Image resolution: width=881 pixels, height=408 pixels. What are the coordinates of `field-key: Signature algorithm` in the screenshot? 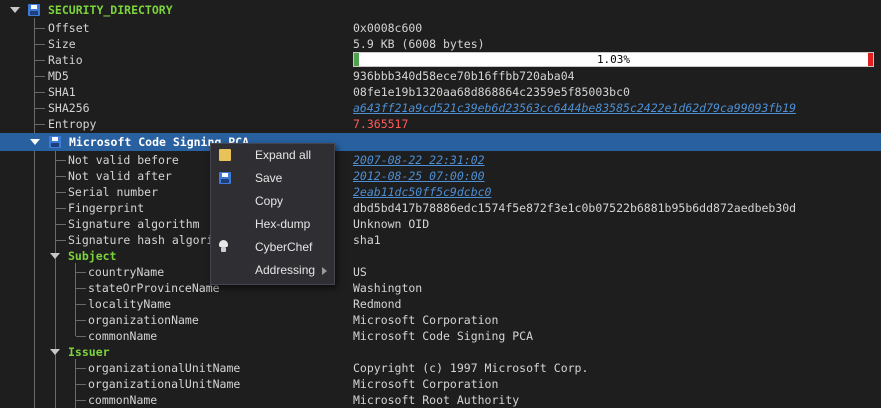 It's located at (134, 224).